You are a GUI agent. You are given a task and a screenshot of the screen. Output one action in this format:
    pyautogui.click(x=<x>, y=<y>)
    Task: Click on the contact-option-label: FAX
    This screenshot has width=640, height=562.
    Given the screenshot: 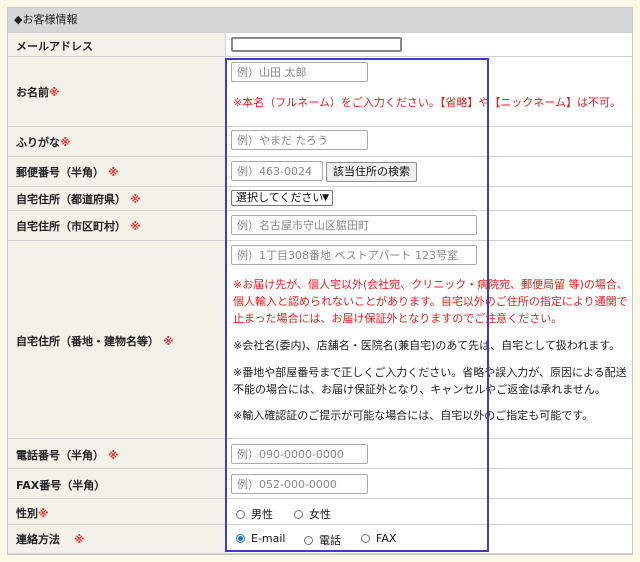 What is the action you would take?
    pyautogui.click(x=386, y=538)
    